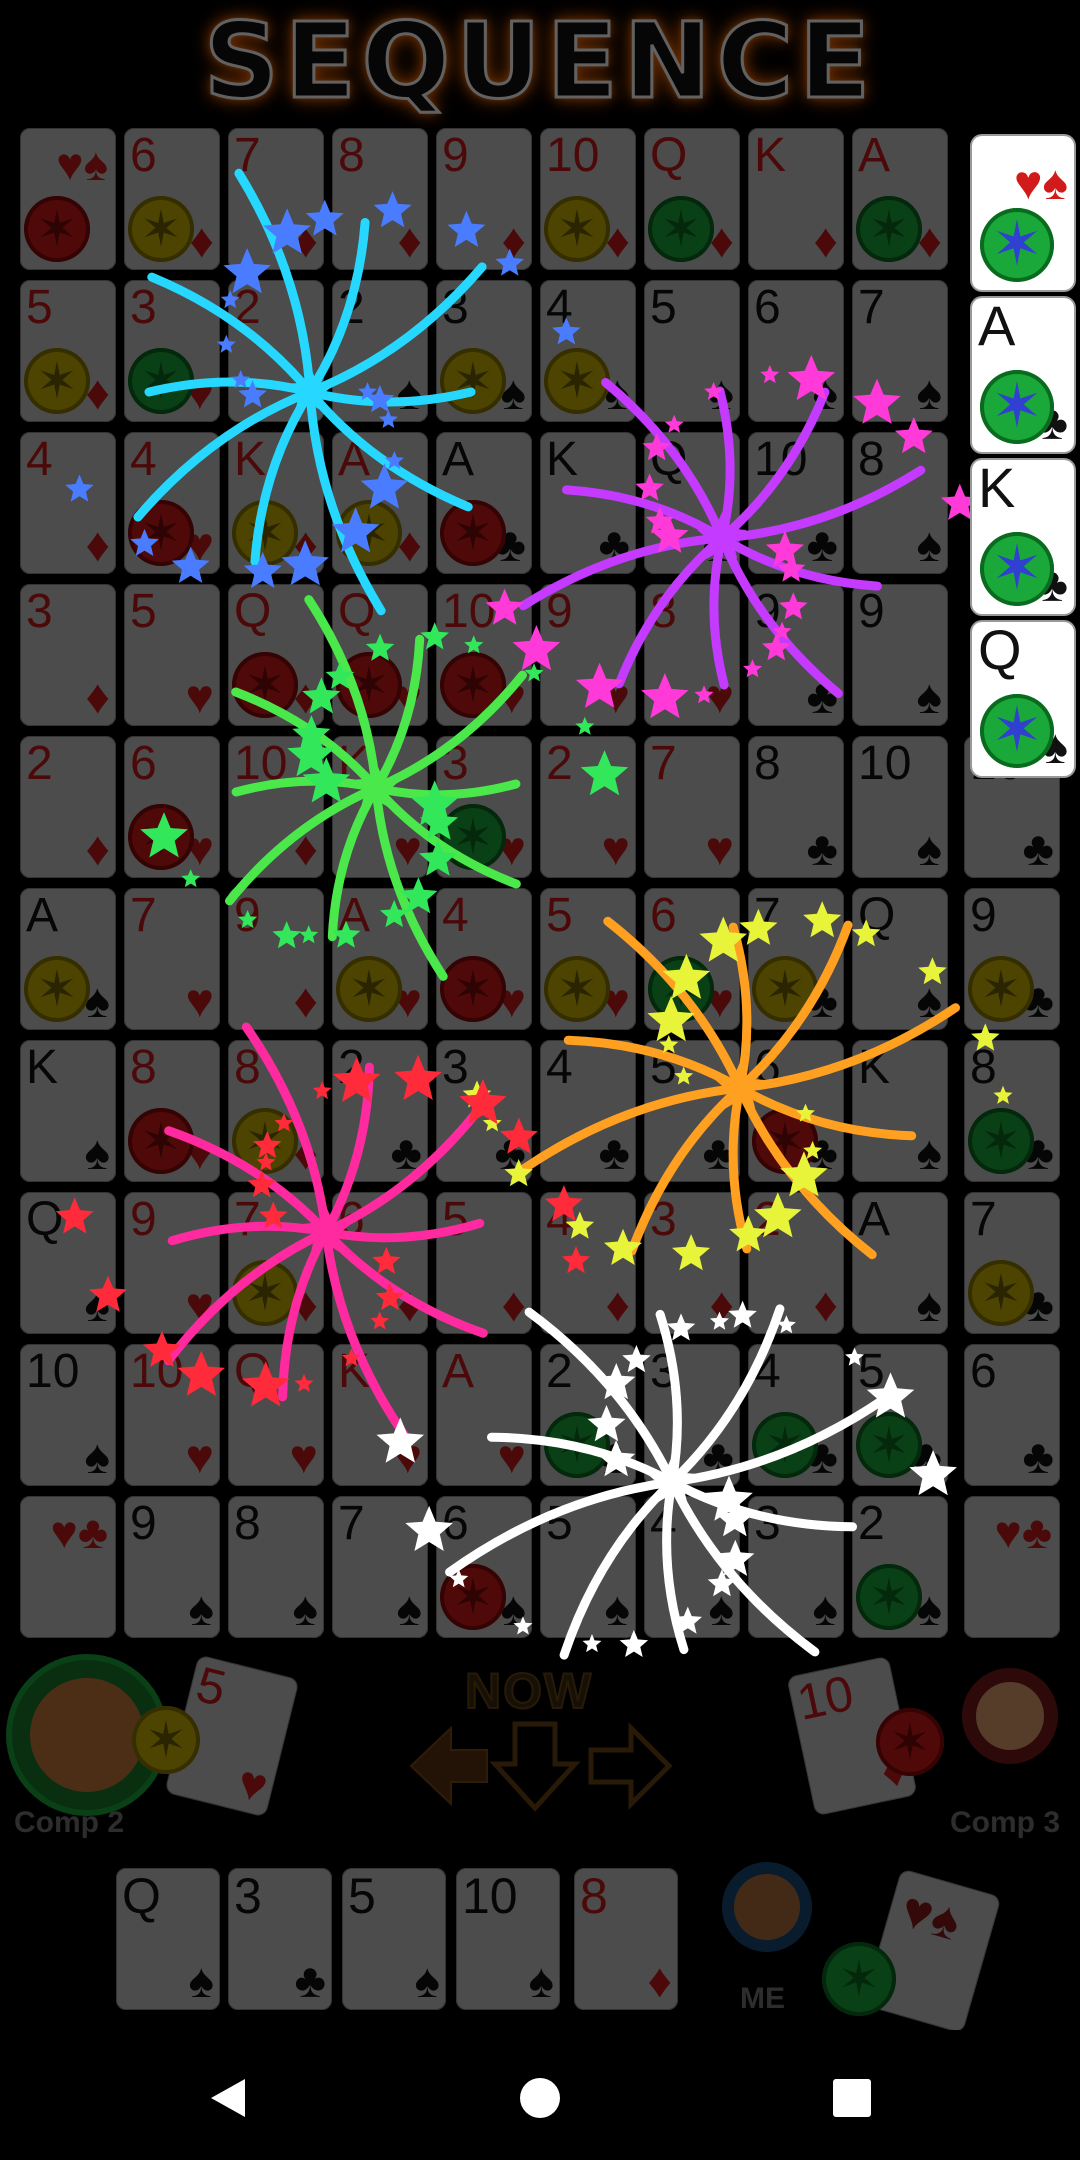  Describe the element at coordinates (380, 351) in the screenshot. I see `board-cell: 2 ♠` at that location.